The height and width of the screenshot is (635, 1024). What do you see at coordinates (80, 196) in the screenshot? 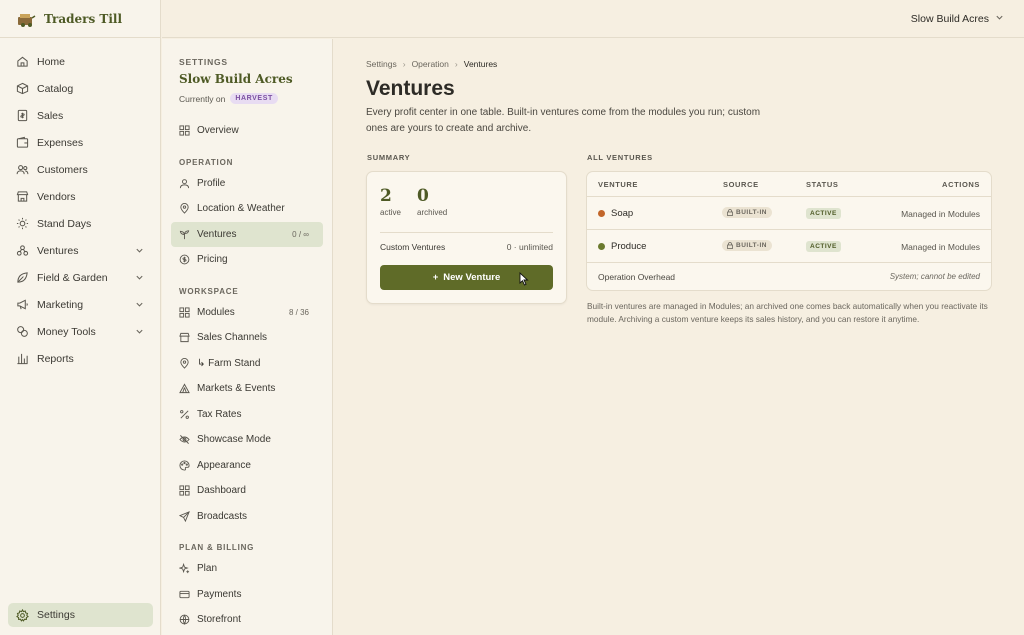
I see `nav-vendors: Vendors` at bounding box center [80, 196].